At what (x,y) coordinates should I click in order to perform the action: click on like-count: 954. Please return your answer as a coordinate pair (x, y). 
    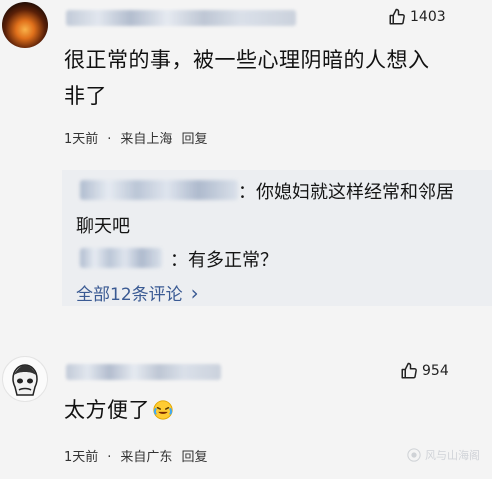
    Looking at the image, I should click on (435, 371).